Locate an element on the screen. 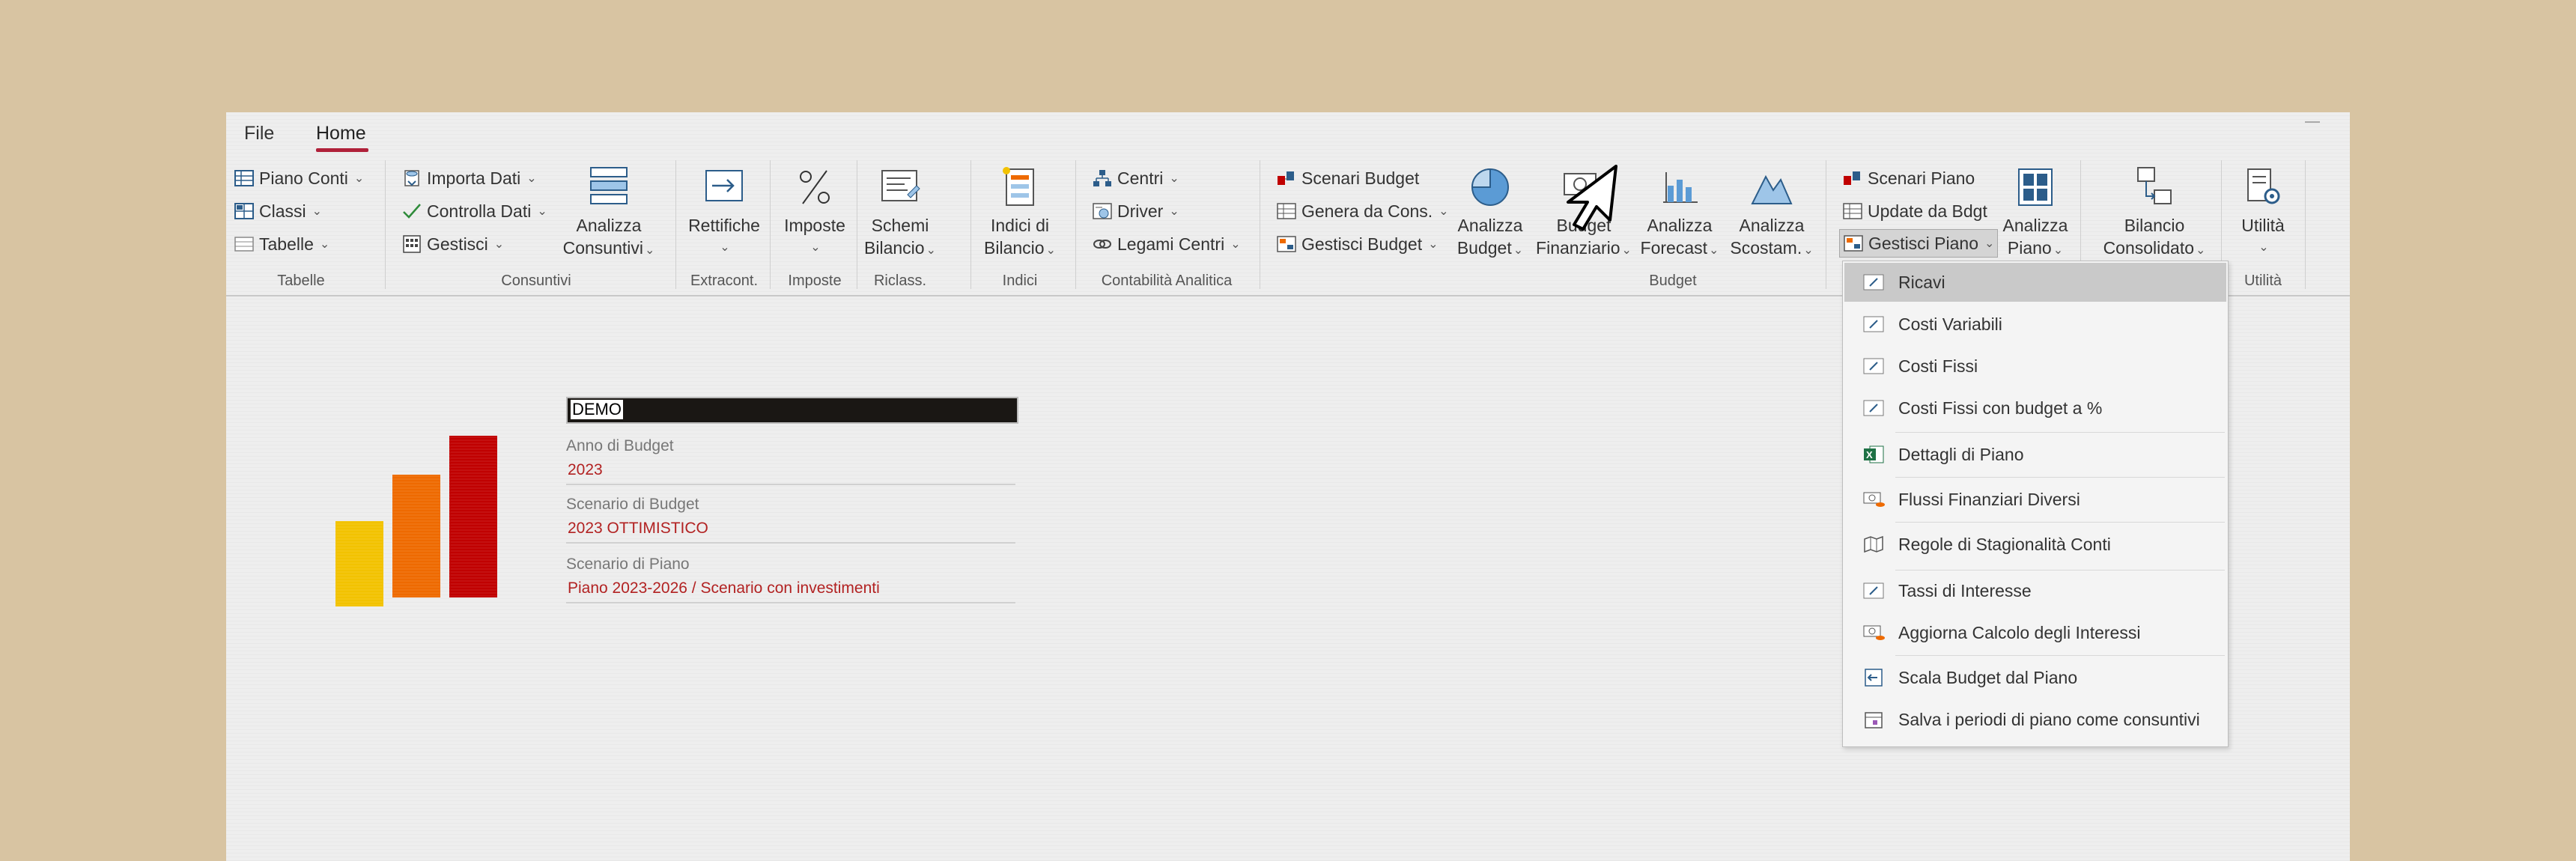 The height and width of the screenshot is (861, 2576). menu-item-label: Regole di Stagionalità Conti is located at coordinates (2004, 544).